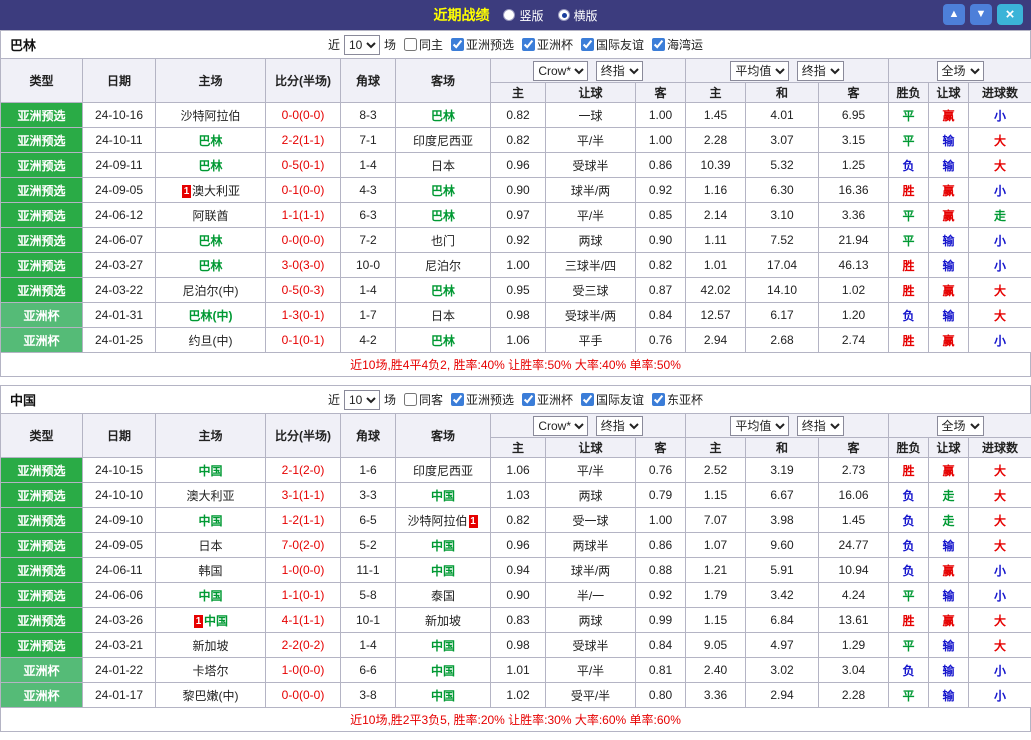  What do you see at coordinates (419, 399) in the screenshot?
I see `same-side-filter: 同客` at bounding box center [419, 399].